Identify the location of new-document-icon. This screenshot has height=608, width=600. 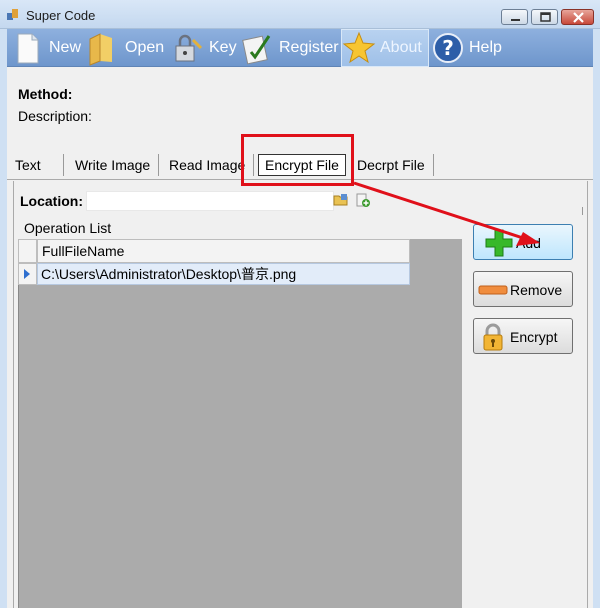
(28, 48).